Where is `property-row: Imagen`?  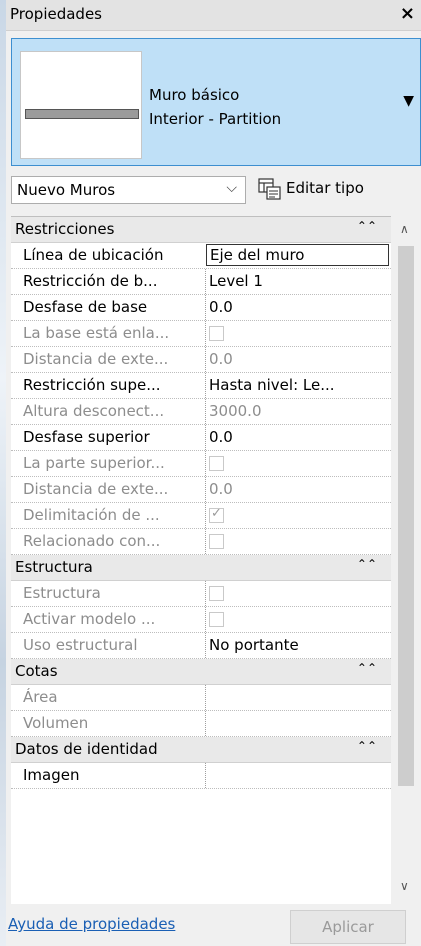 property-row: Imagen is located at coordinates (201, 776).